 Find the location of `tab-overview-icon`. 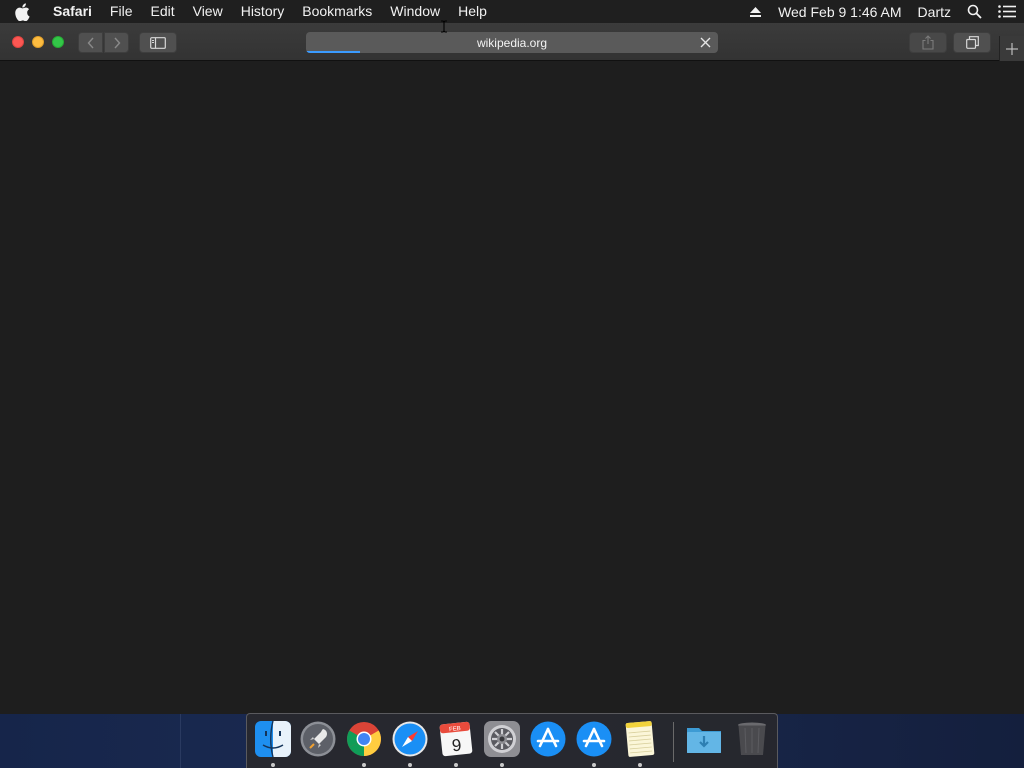

tab-overview-icon is located at coordinates (972, 42).